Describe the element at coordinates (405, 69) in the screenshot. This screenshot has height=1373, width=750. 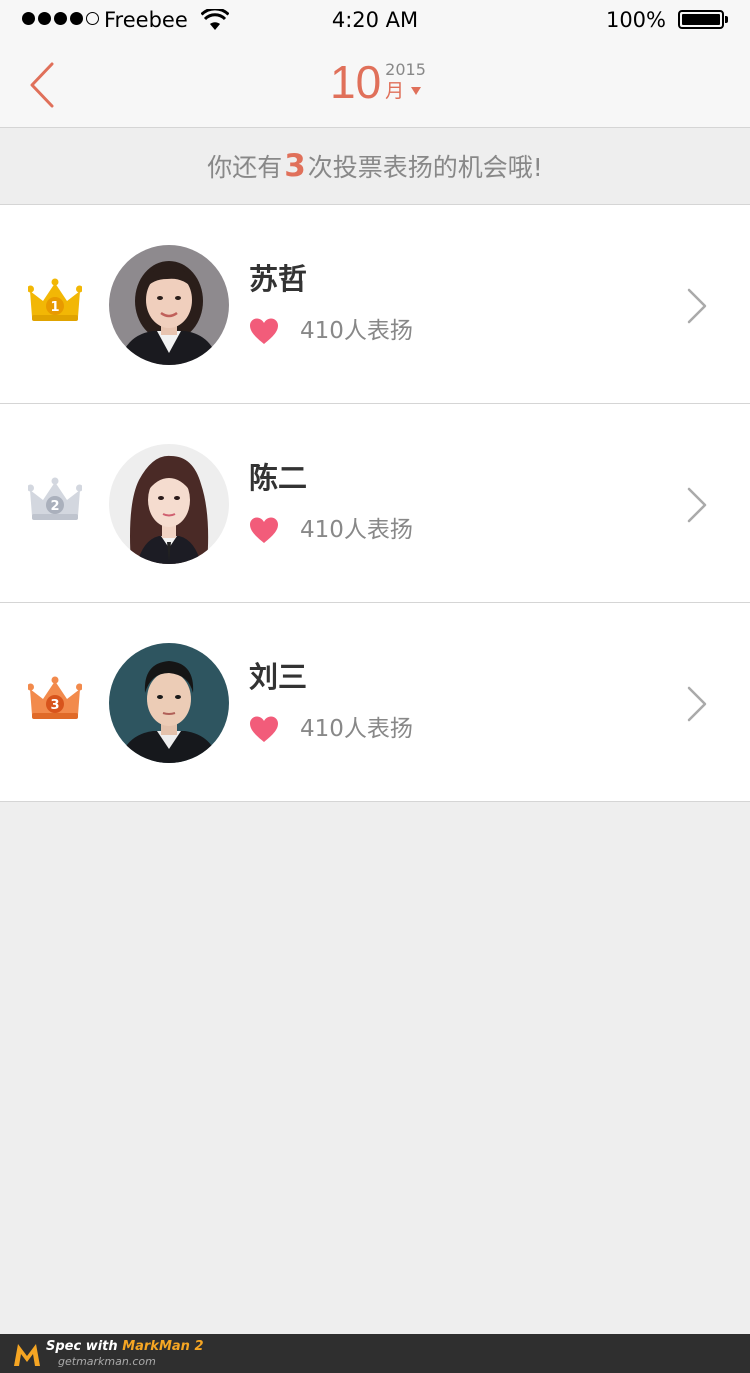
I see `year-label: 2015` at that location.